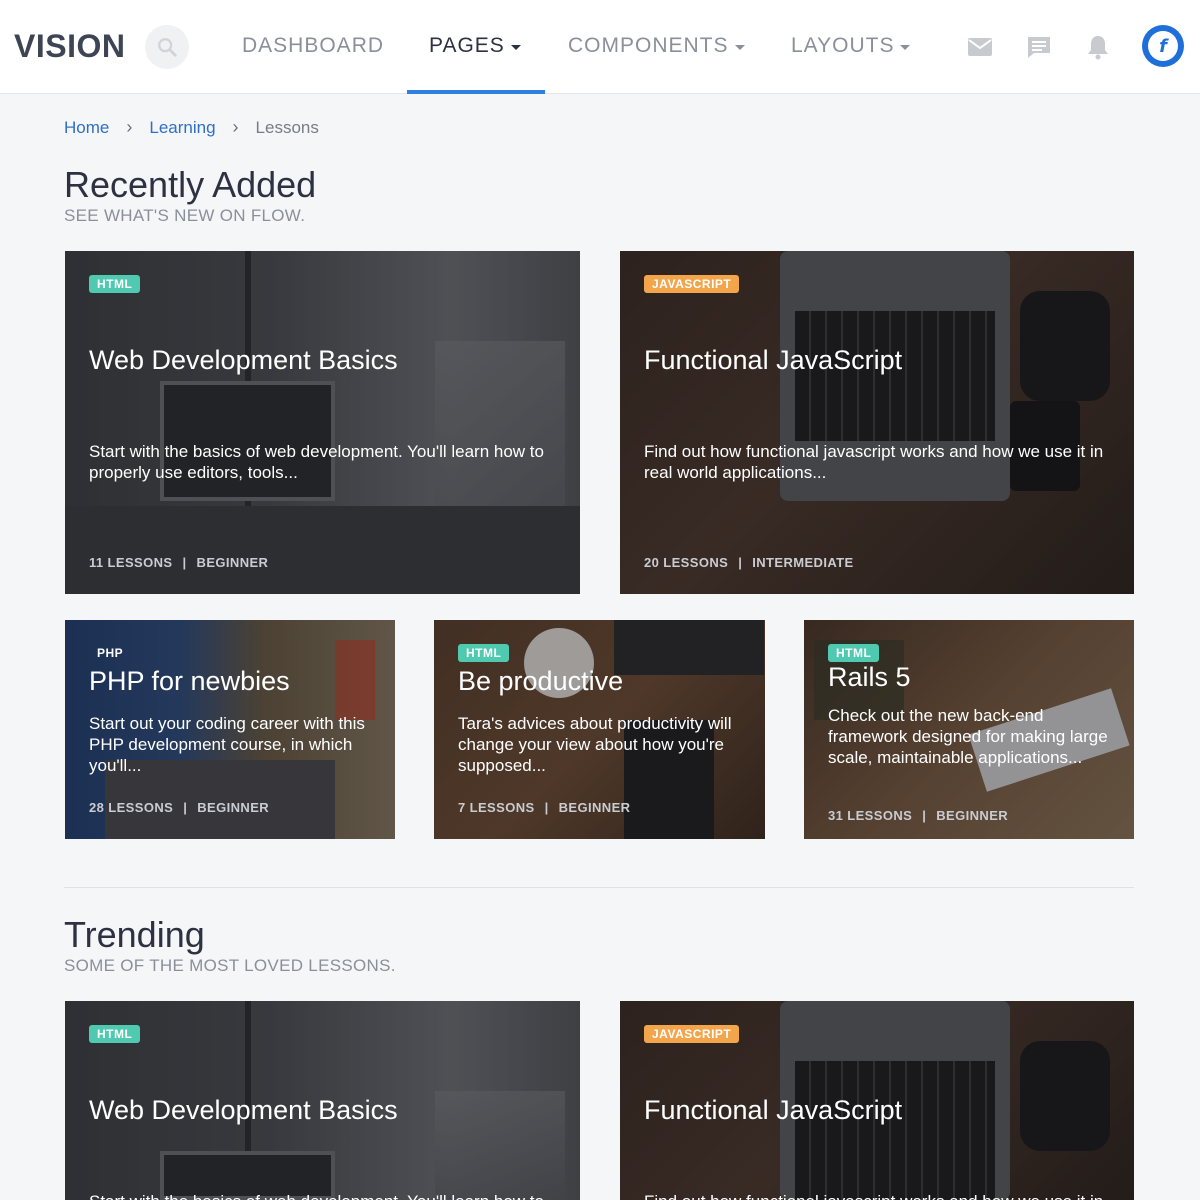 The width and height of the screenshot is (1200, 1200). What do you see at coordinates (803, 562) in the screenshot?
I see `difficulty-level: INTERMEDIATE` at bounding box center [803, 562].